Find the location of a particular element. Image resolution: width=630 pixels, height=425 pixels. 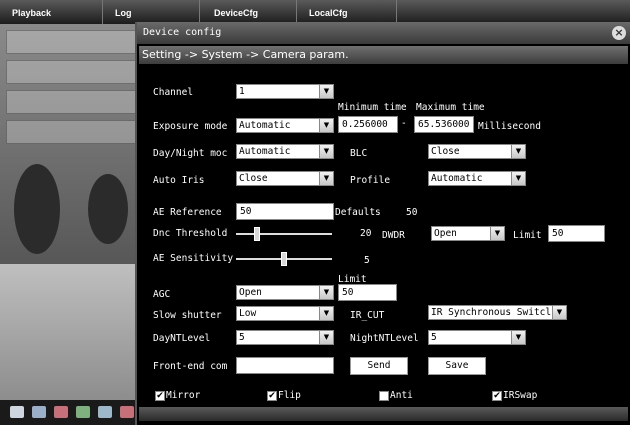

anti-label: Anti is located at coordinates (401, 395).